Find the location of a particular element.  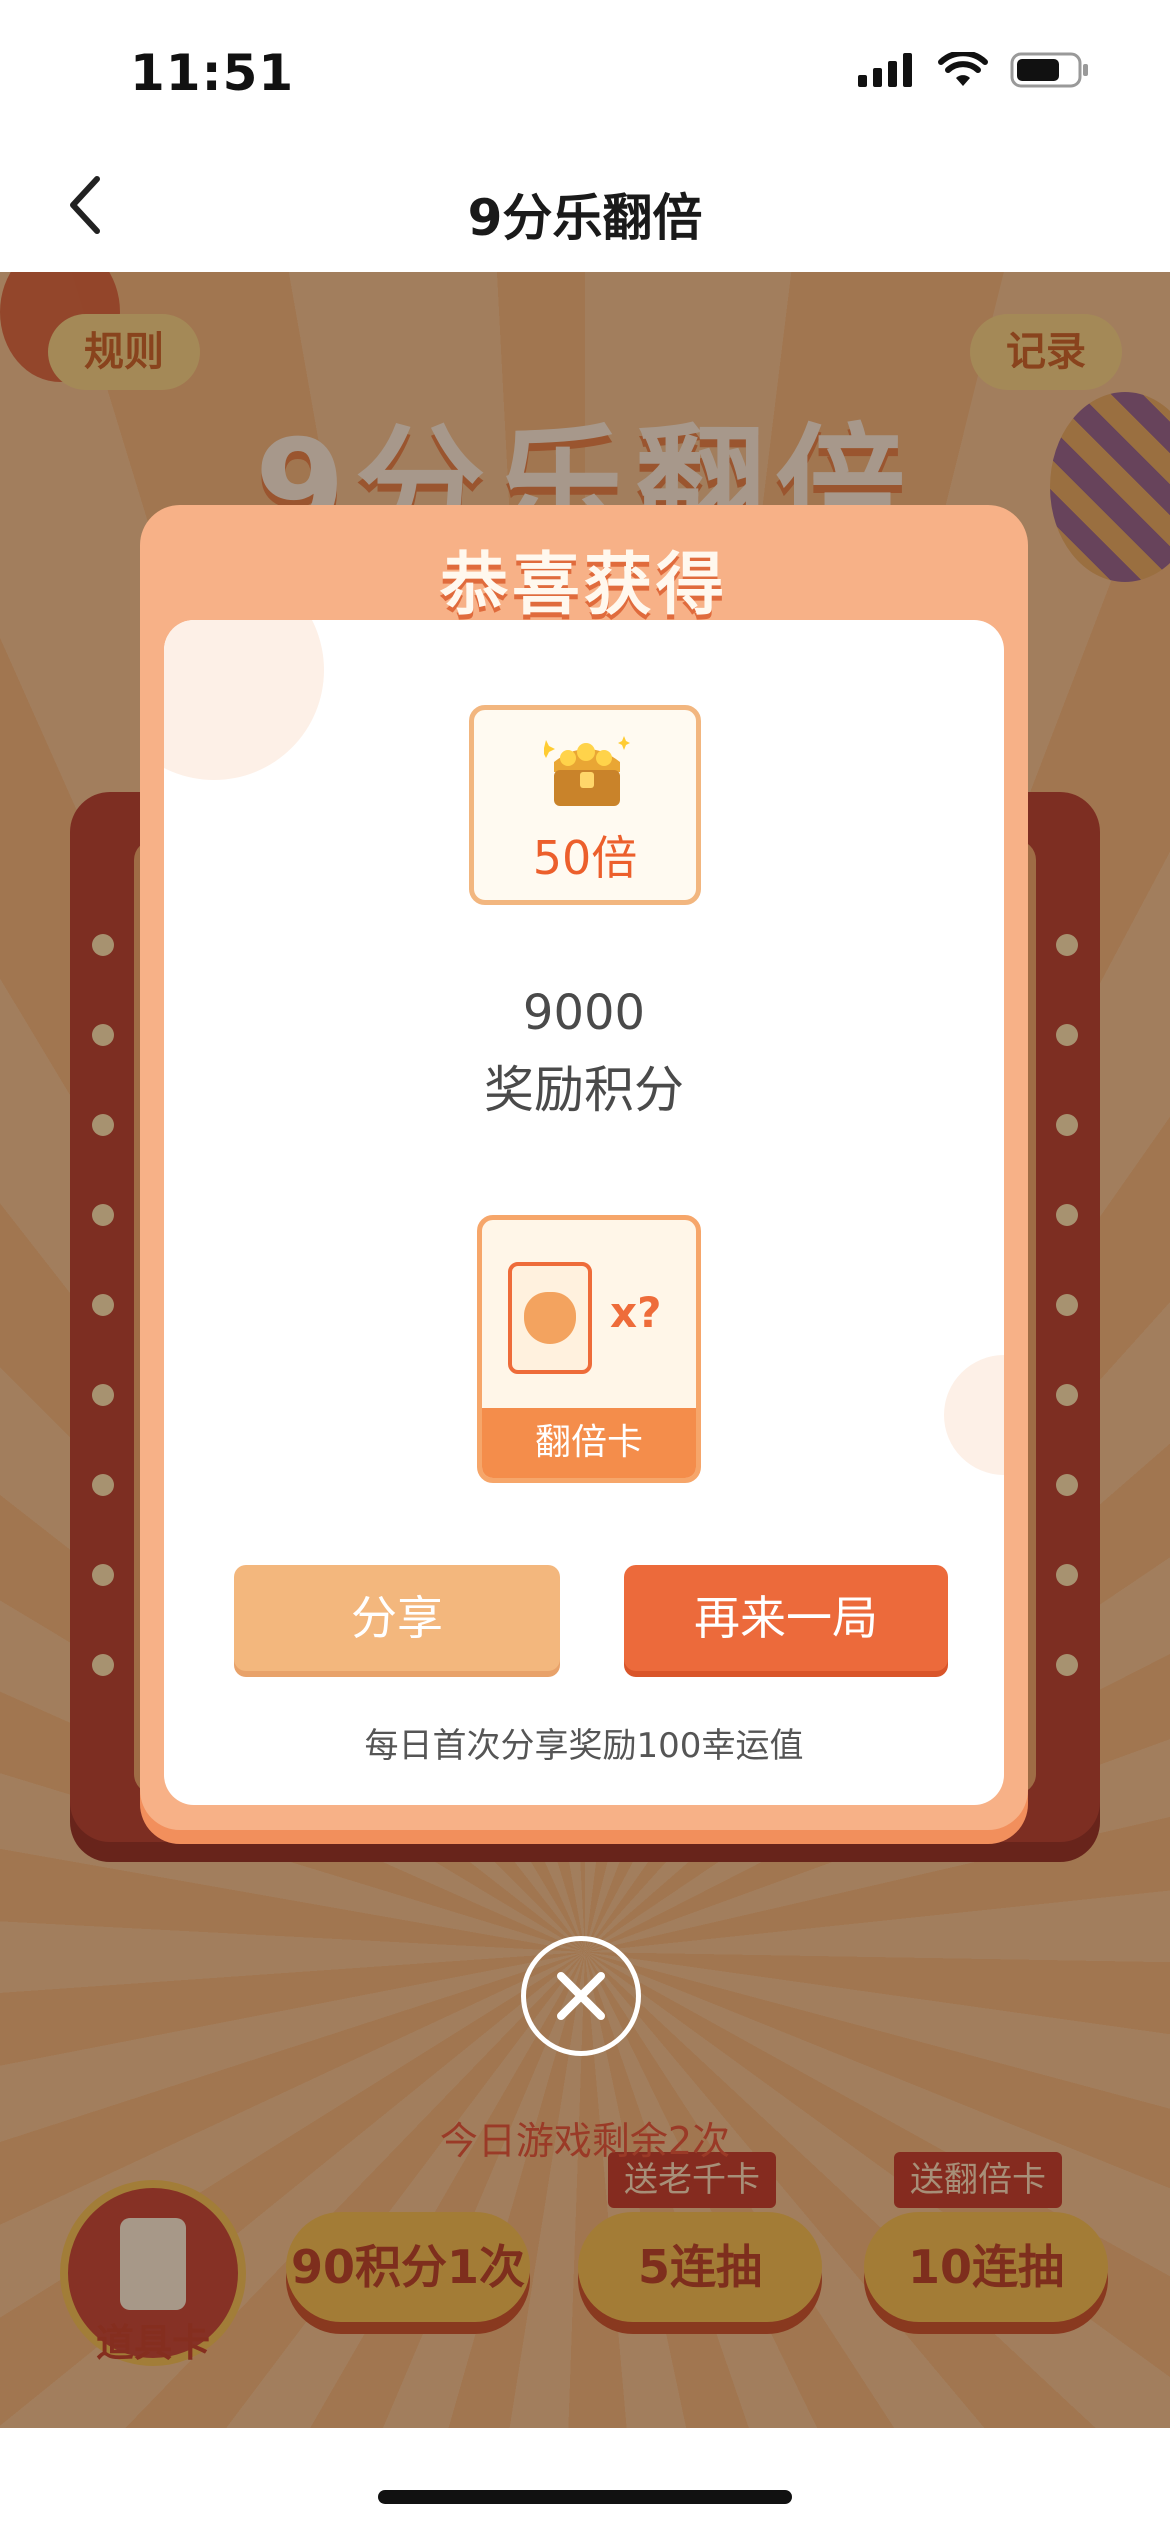

close-icon is located at coordinates (581, 1996).